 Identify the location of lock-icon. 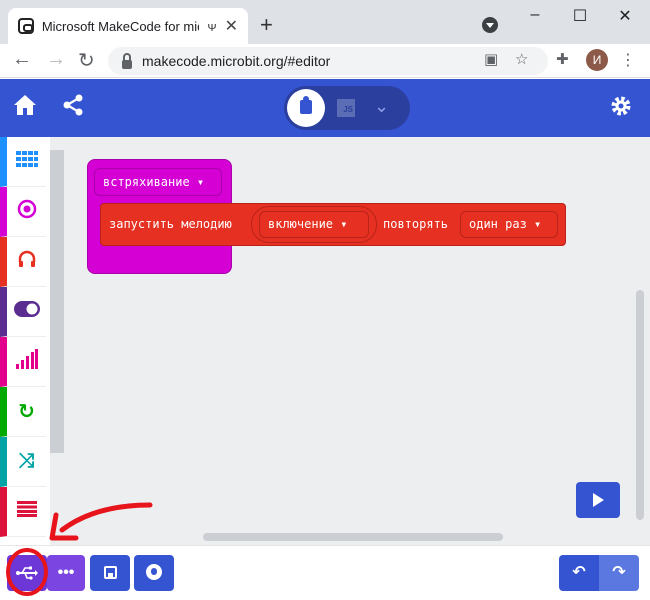
(127, 60).